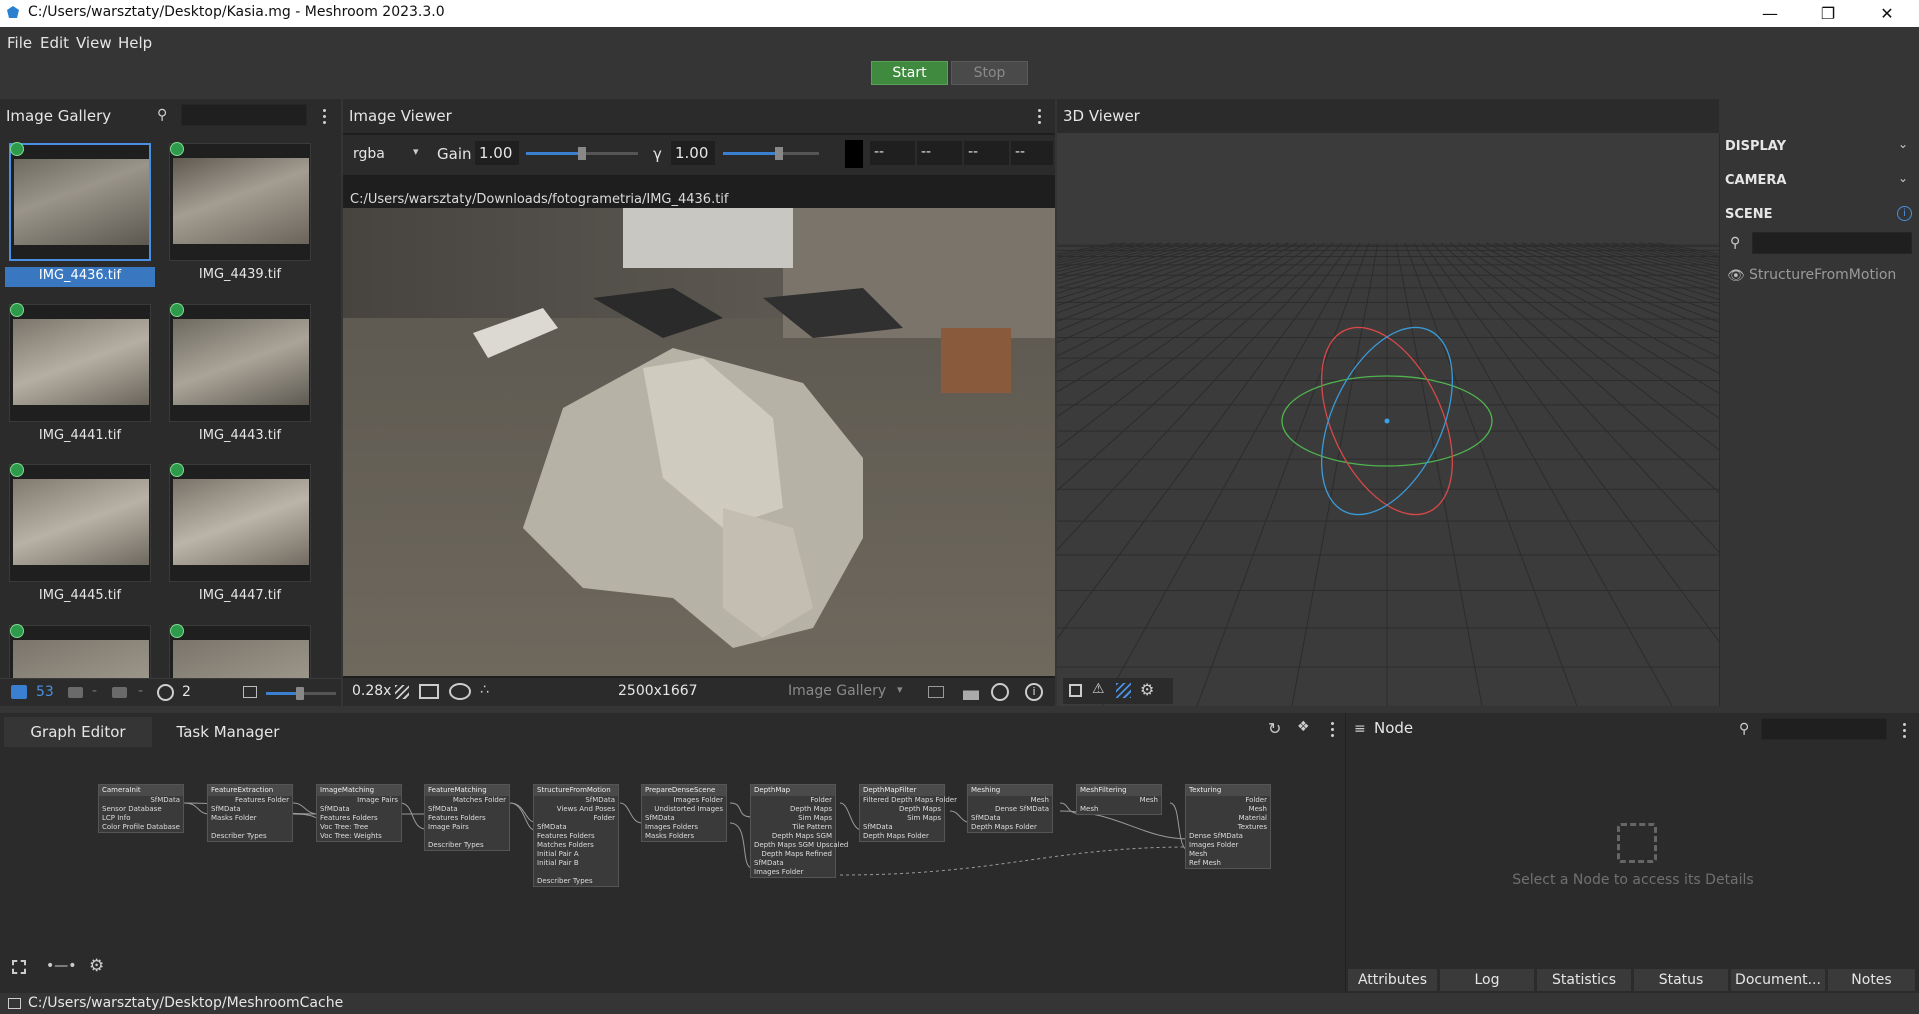  What do you see at coordinates (1904, 730) in the screenshot?
I see `node-menu-icon` at bounding box center [1904, 730].